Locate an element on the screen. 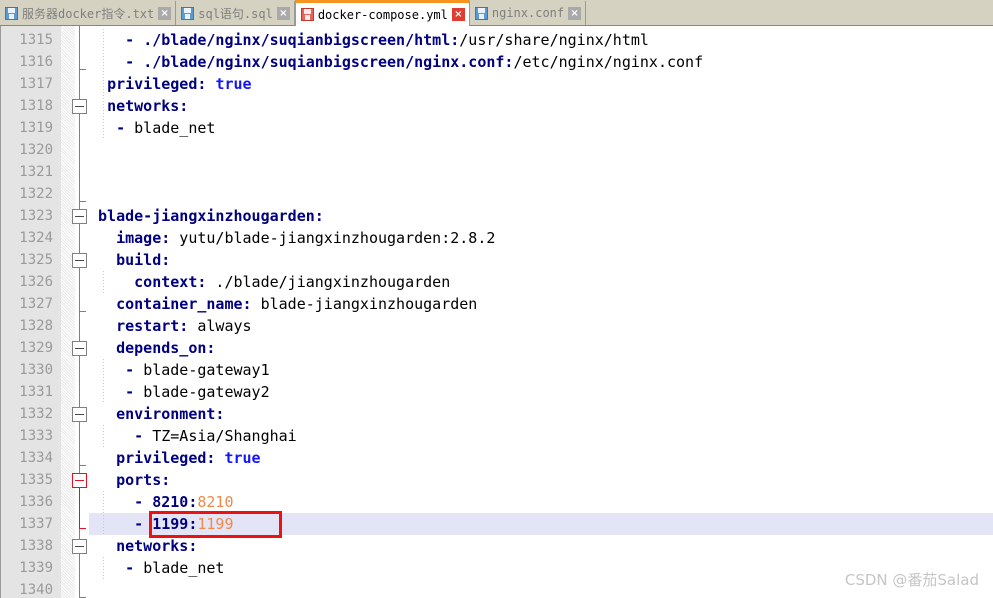  line-number: 1334 is located at coordinates (36, 458).